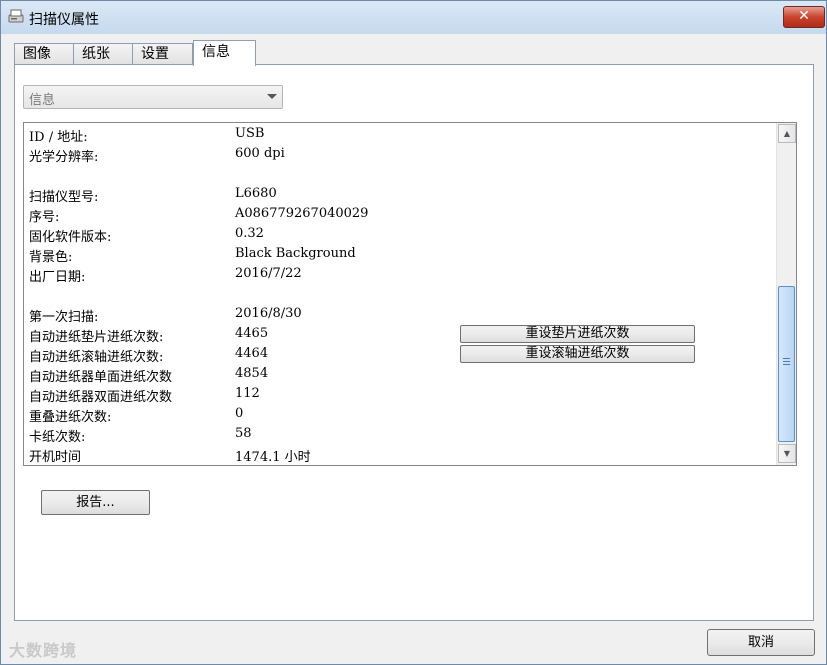 Image resolution: width=827 pixels, height=665 pixels. Describe the element at coordinates (302, 213) in the screenshot. I see `info-value: A086779267040029` at that location.